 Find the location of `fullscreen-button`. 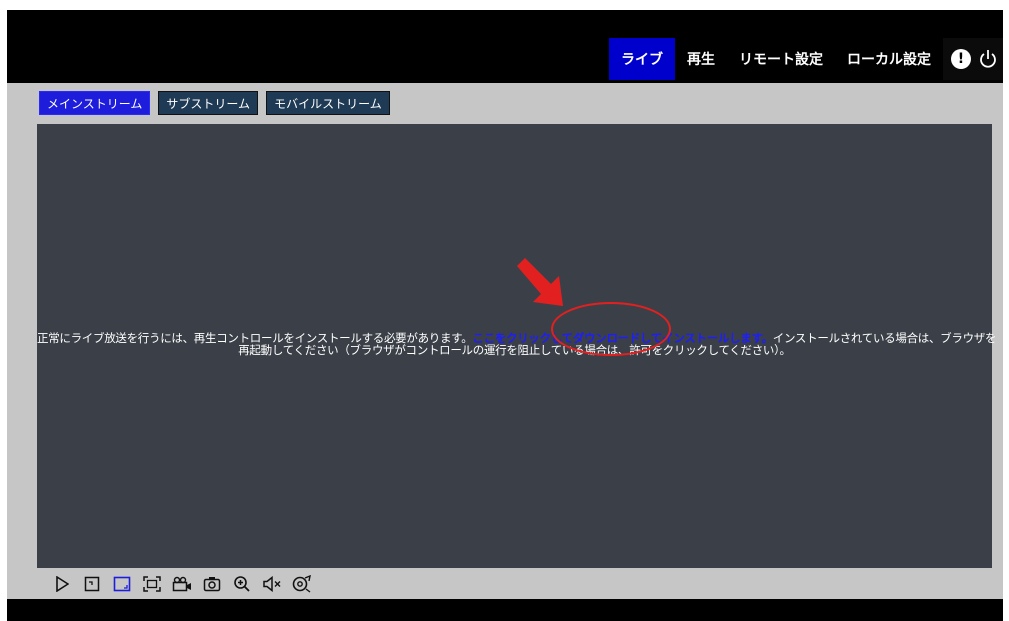

fullscreen-button is located at coordinates (152, 584).